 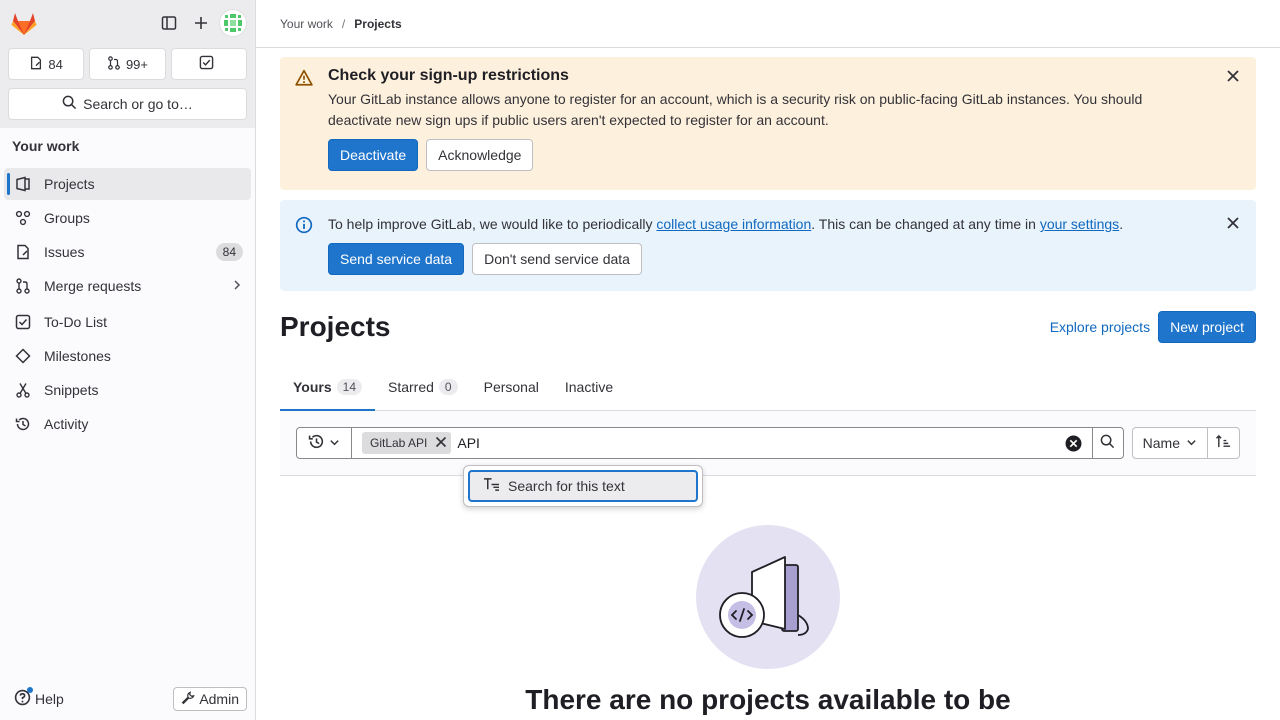 I want to click on sidebar-item-groups: Groups, so click(x=127, y=218).